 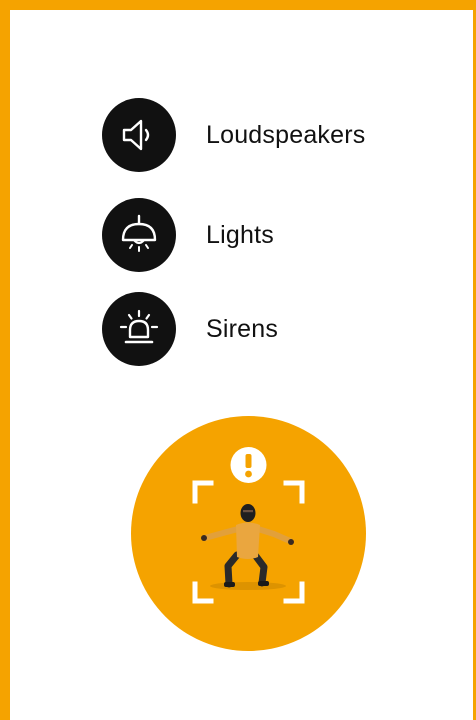 I want to click on device-label-sirens: Sirens, so click(x=242, y=328).